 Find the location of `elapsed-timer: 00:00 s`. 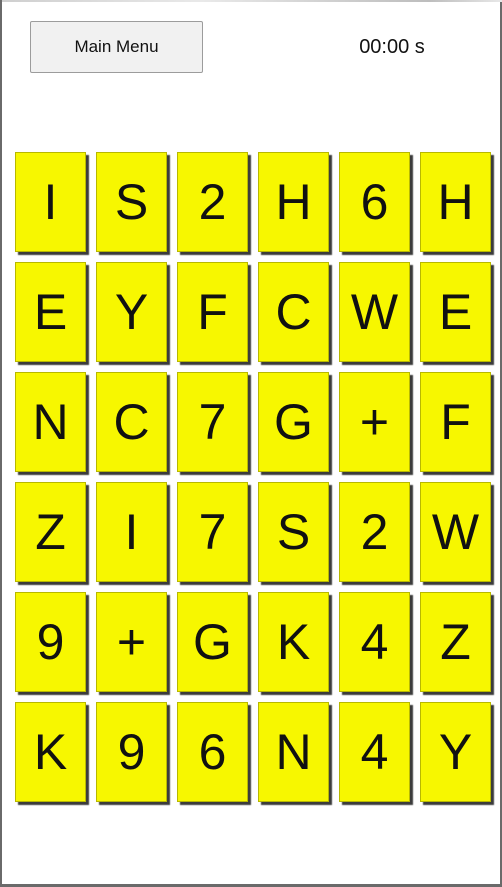

elapsed-timer: 00:00 s is located at coordinates (392, 47).